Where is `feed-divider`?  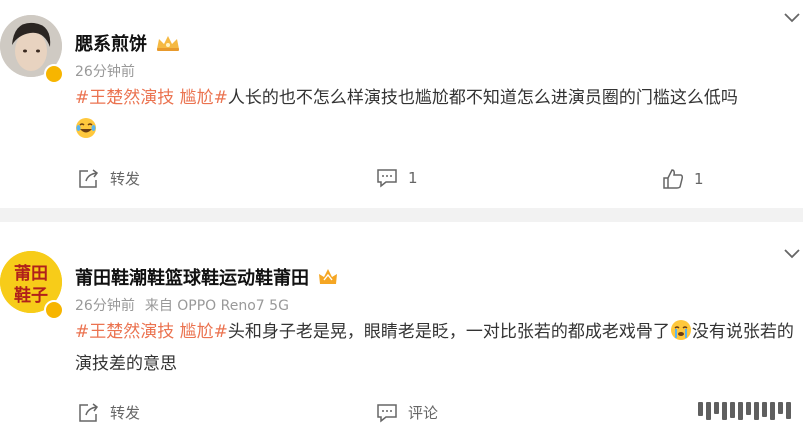
feed-divider is located at coordinates (401, 215).